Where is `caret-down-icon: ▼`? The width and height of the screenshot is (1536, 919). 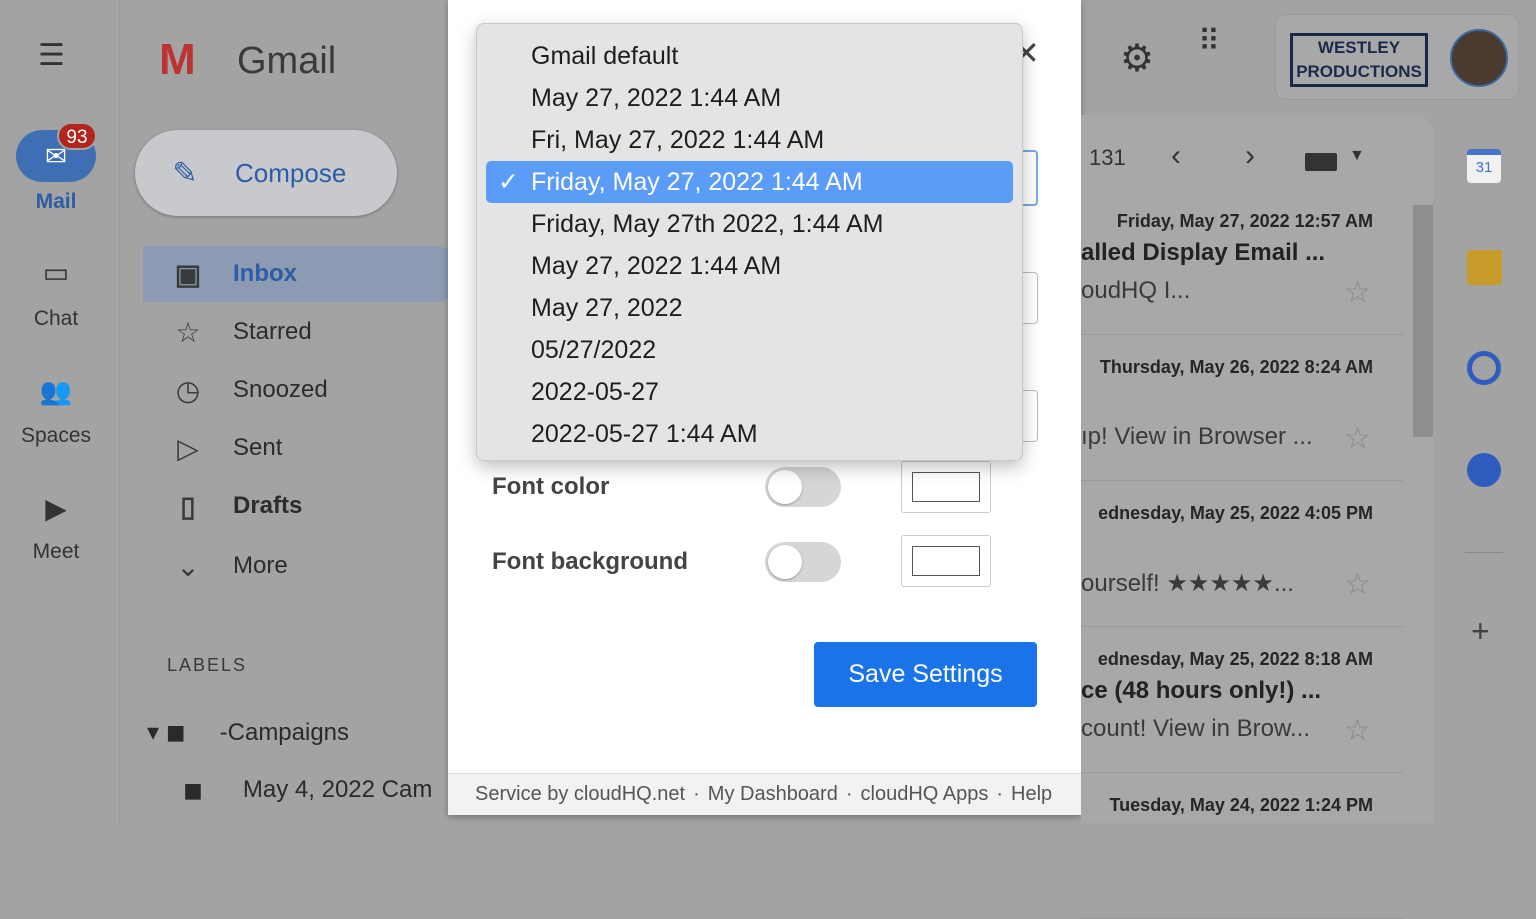 caret-down-icon: ▼ is located at coordinates (1357, 156).